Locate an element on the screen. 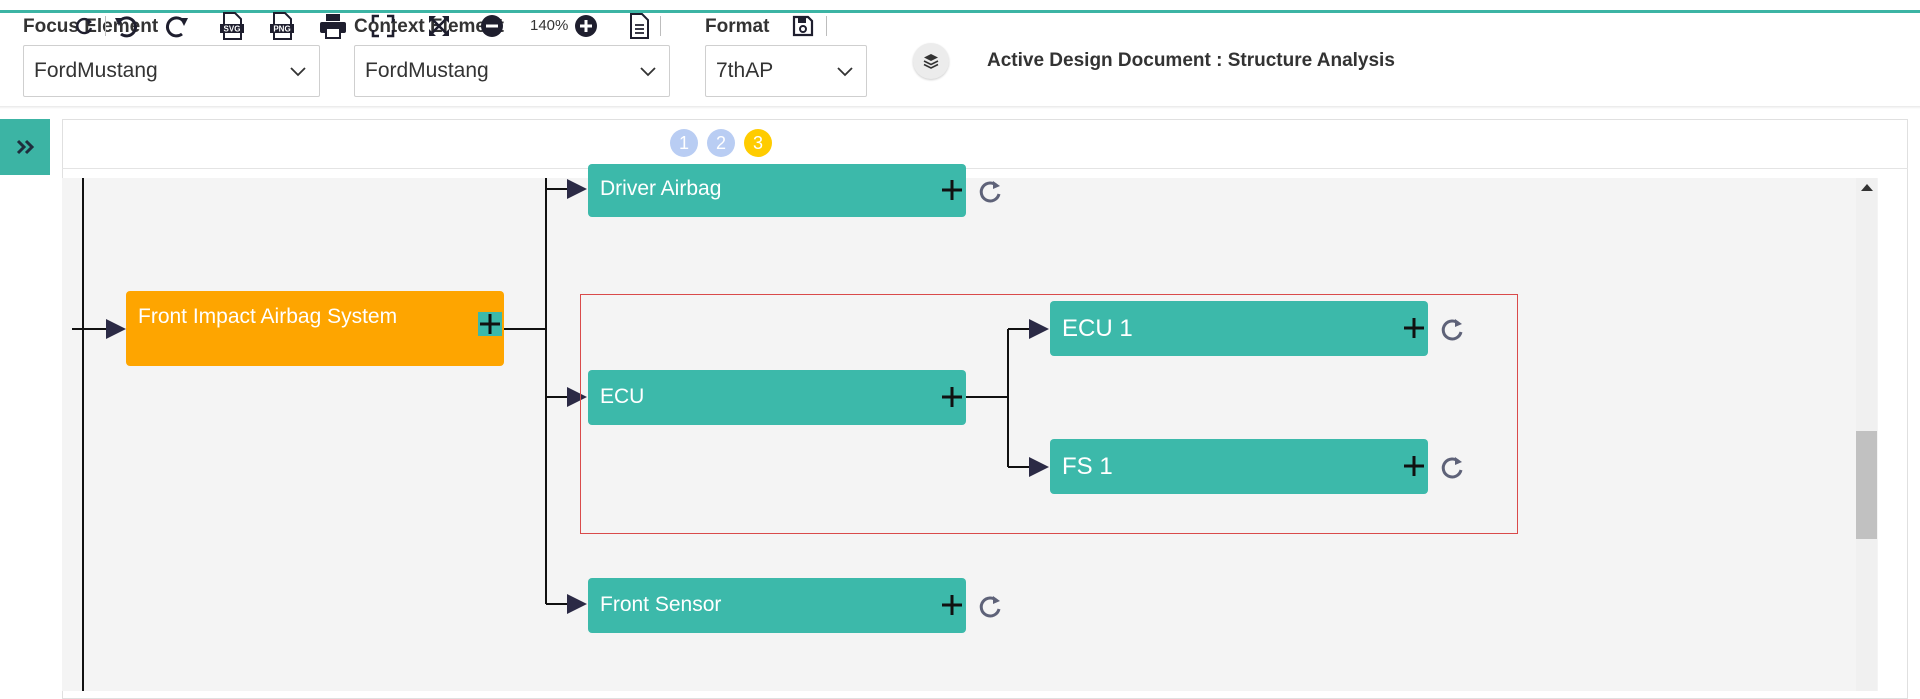 Image resolution: width=1920 pixels, height=699 pixels. zoom-level: 140% is located at coordinates (549, 25).